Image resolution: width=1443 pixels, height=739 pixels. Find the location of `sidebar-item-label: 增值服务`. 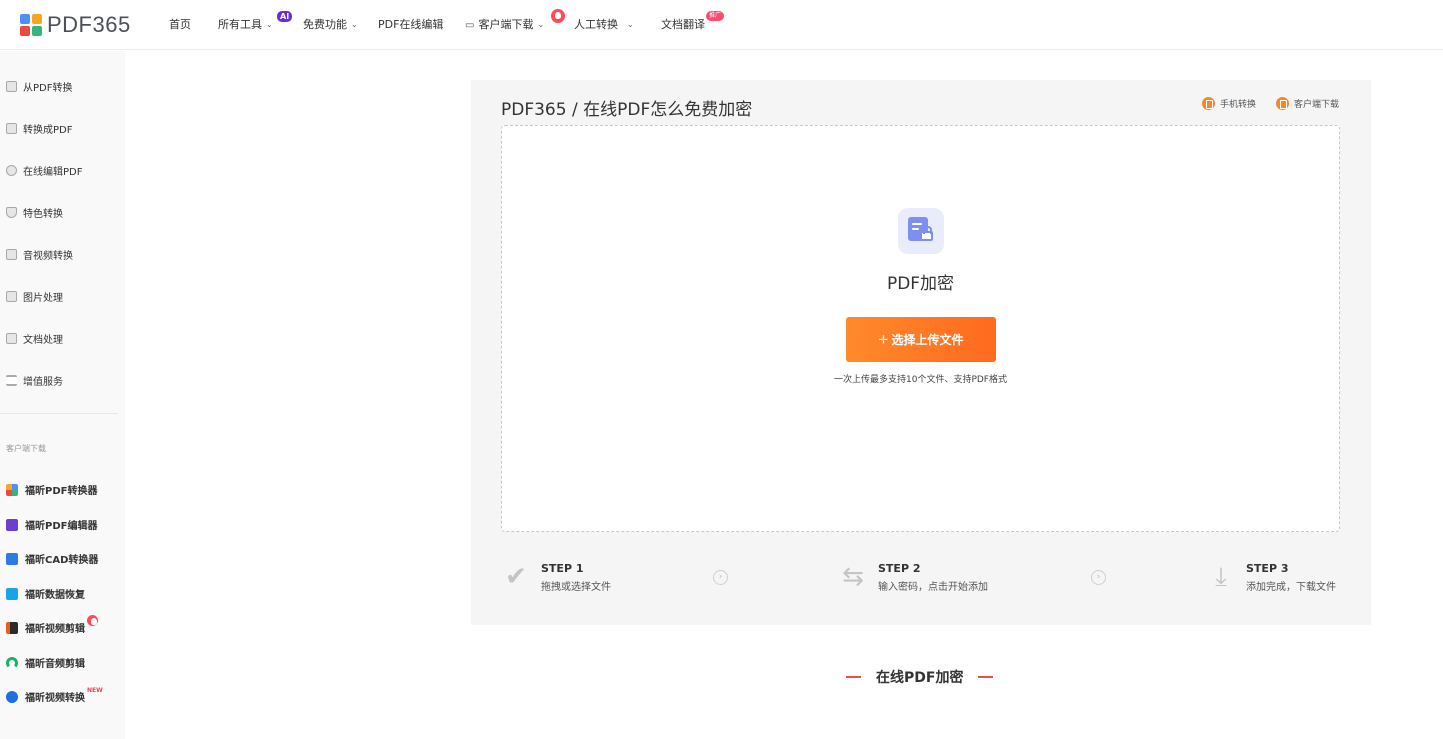

sidebar-item-label: 增值服务 is located at coordinates (43, 382).